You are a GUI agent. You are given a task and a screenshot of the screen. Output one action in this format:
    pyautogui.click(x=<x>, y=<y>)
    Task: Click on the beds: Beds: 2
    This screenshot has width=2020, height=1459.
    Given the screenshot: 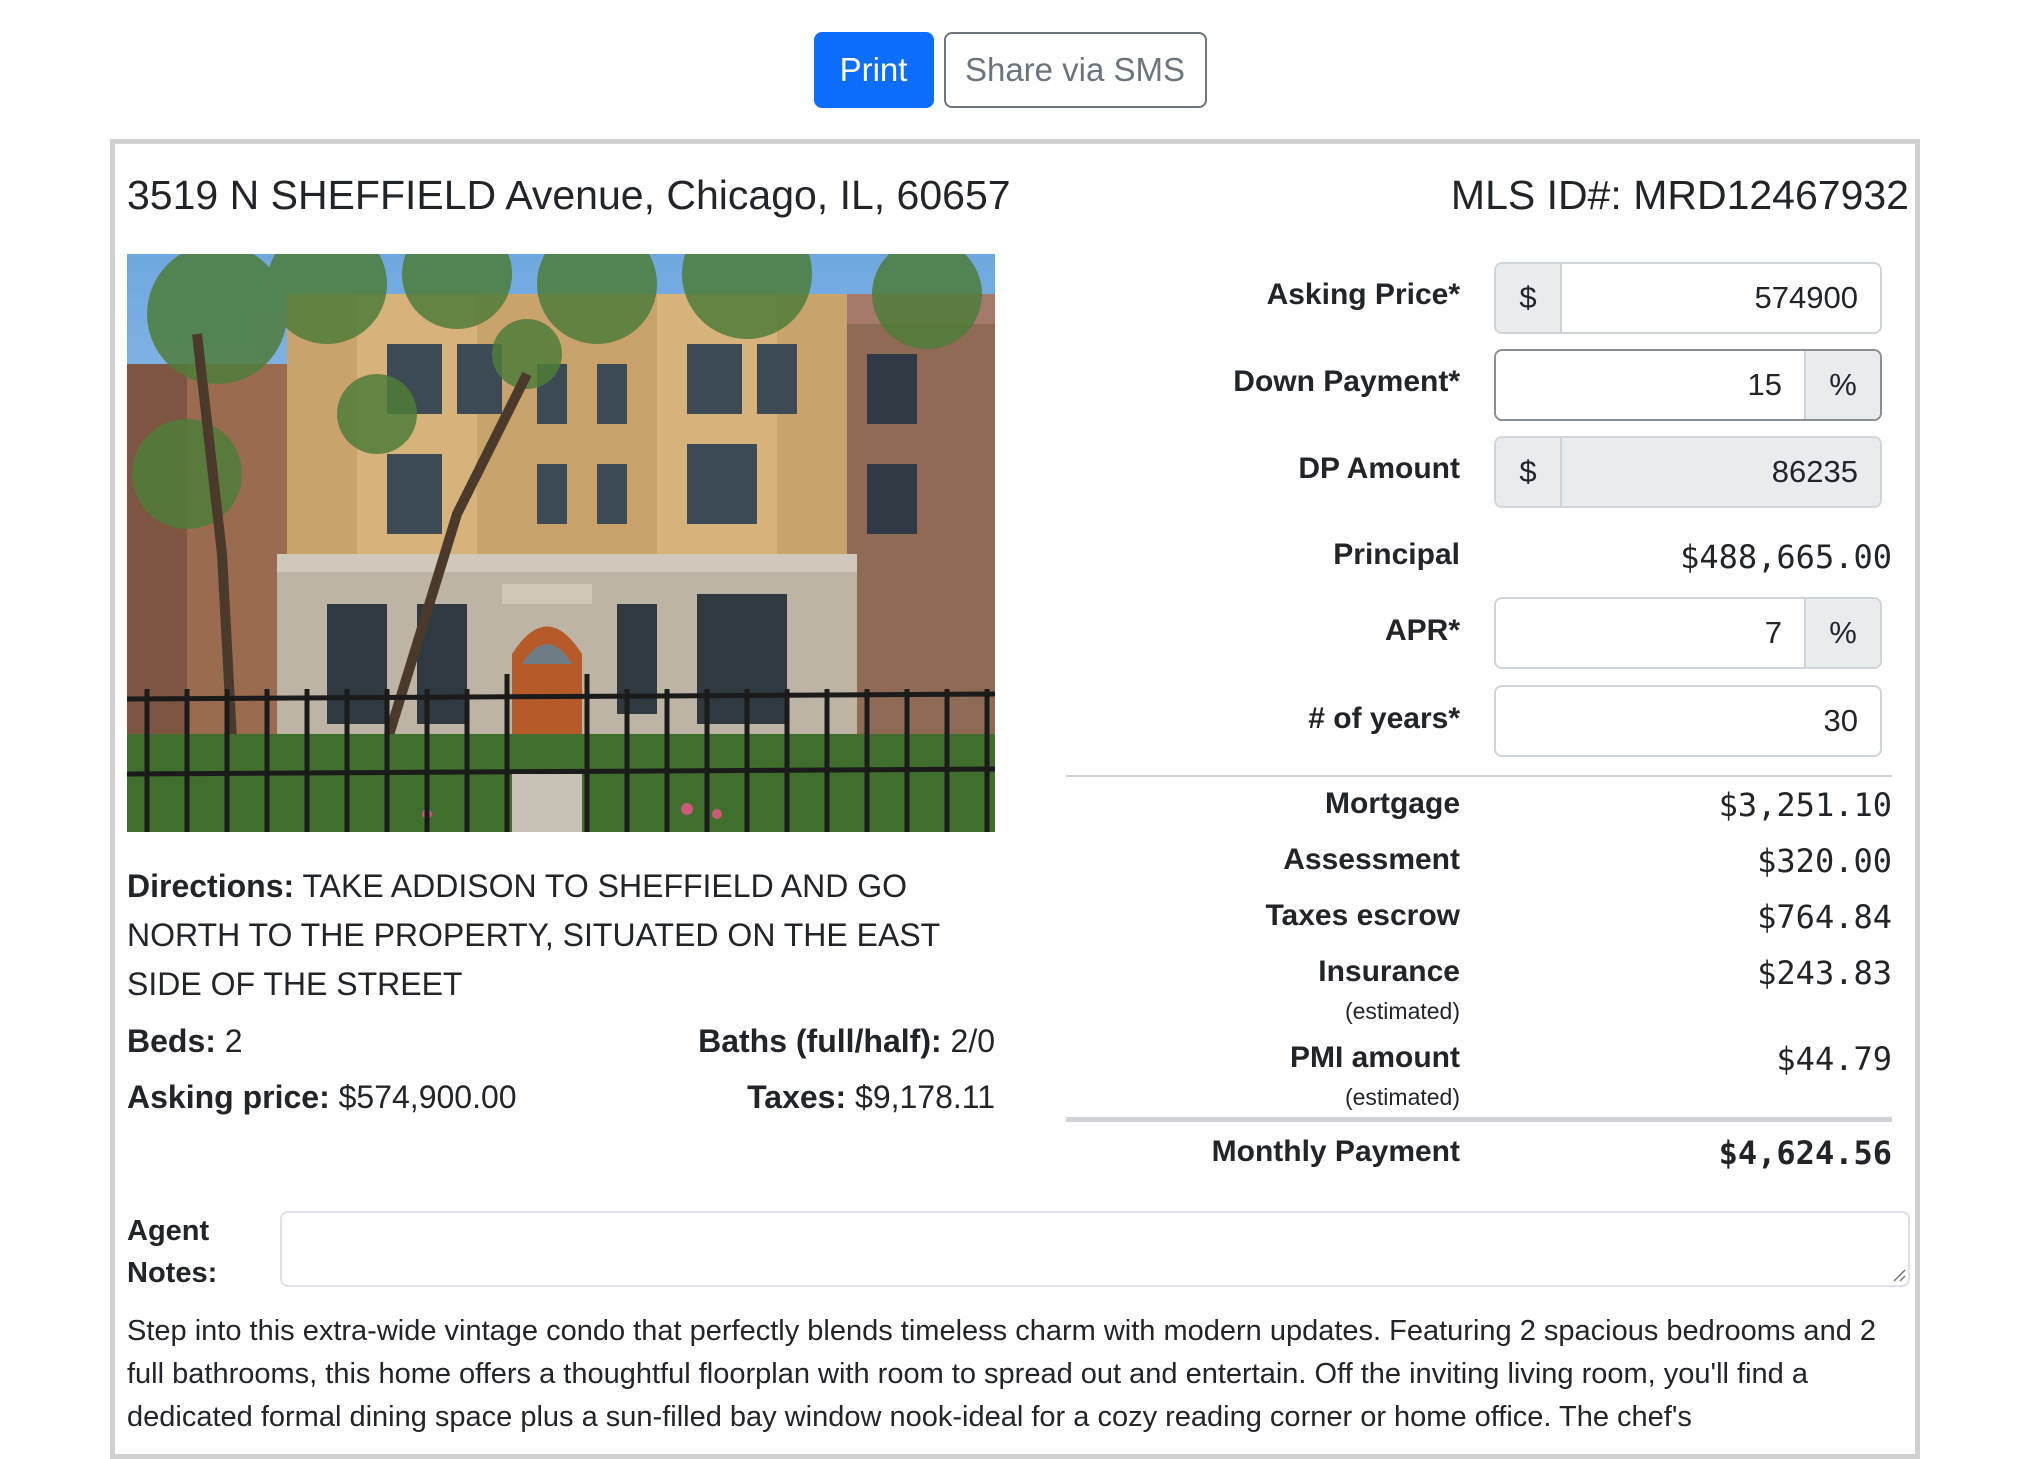 What is the action you would take?
    pyautogui.click(x=185, y=1041)
    